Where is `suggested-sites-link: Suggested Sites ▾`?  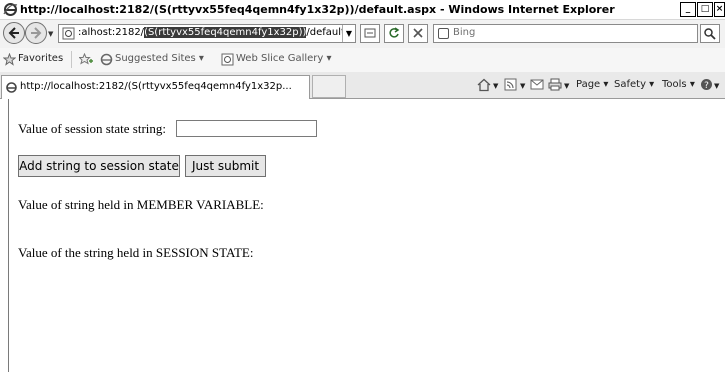
suggested-sites-link: Suggested Sites ▾ is located at coordinates (159, 58).